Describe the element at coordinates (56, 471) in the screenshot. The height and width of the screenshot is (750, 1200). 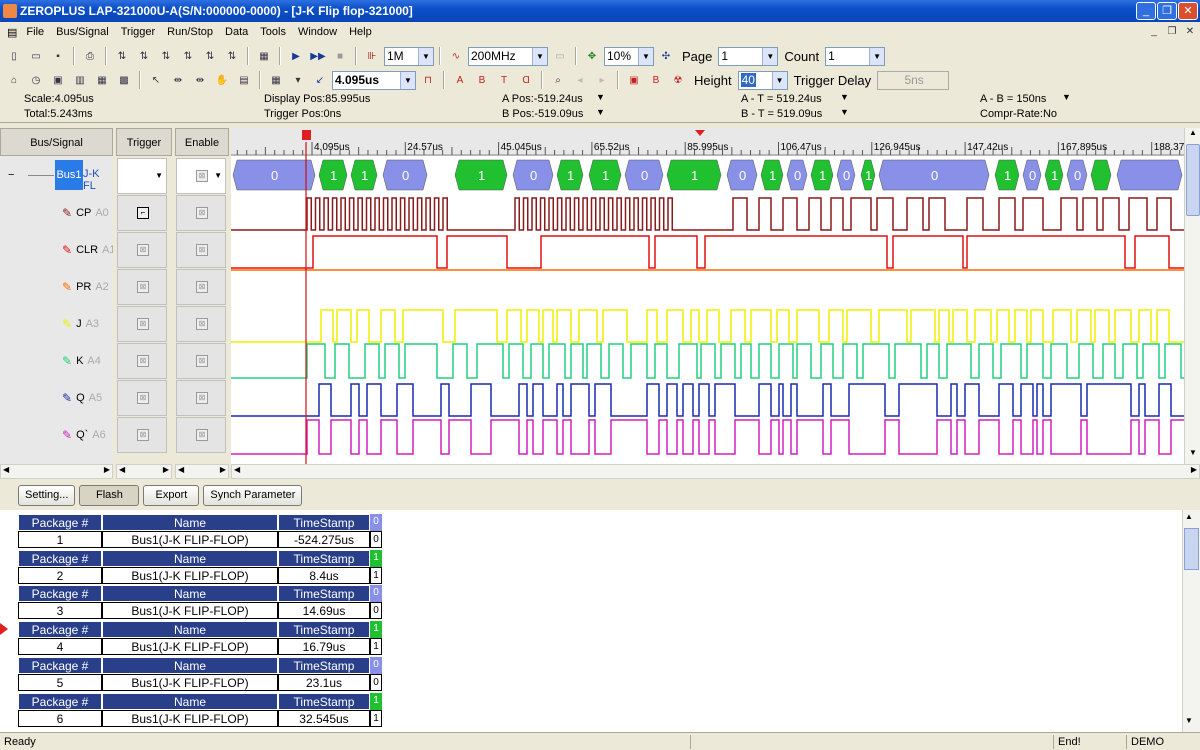
I see `signal-hscroll: ◀ ▶` at that location.